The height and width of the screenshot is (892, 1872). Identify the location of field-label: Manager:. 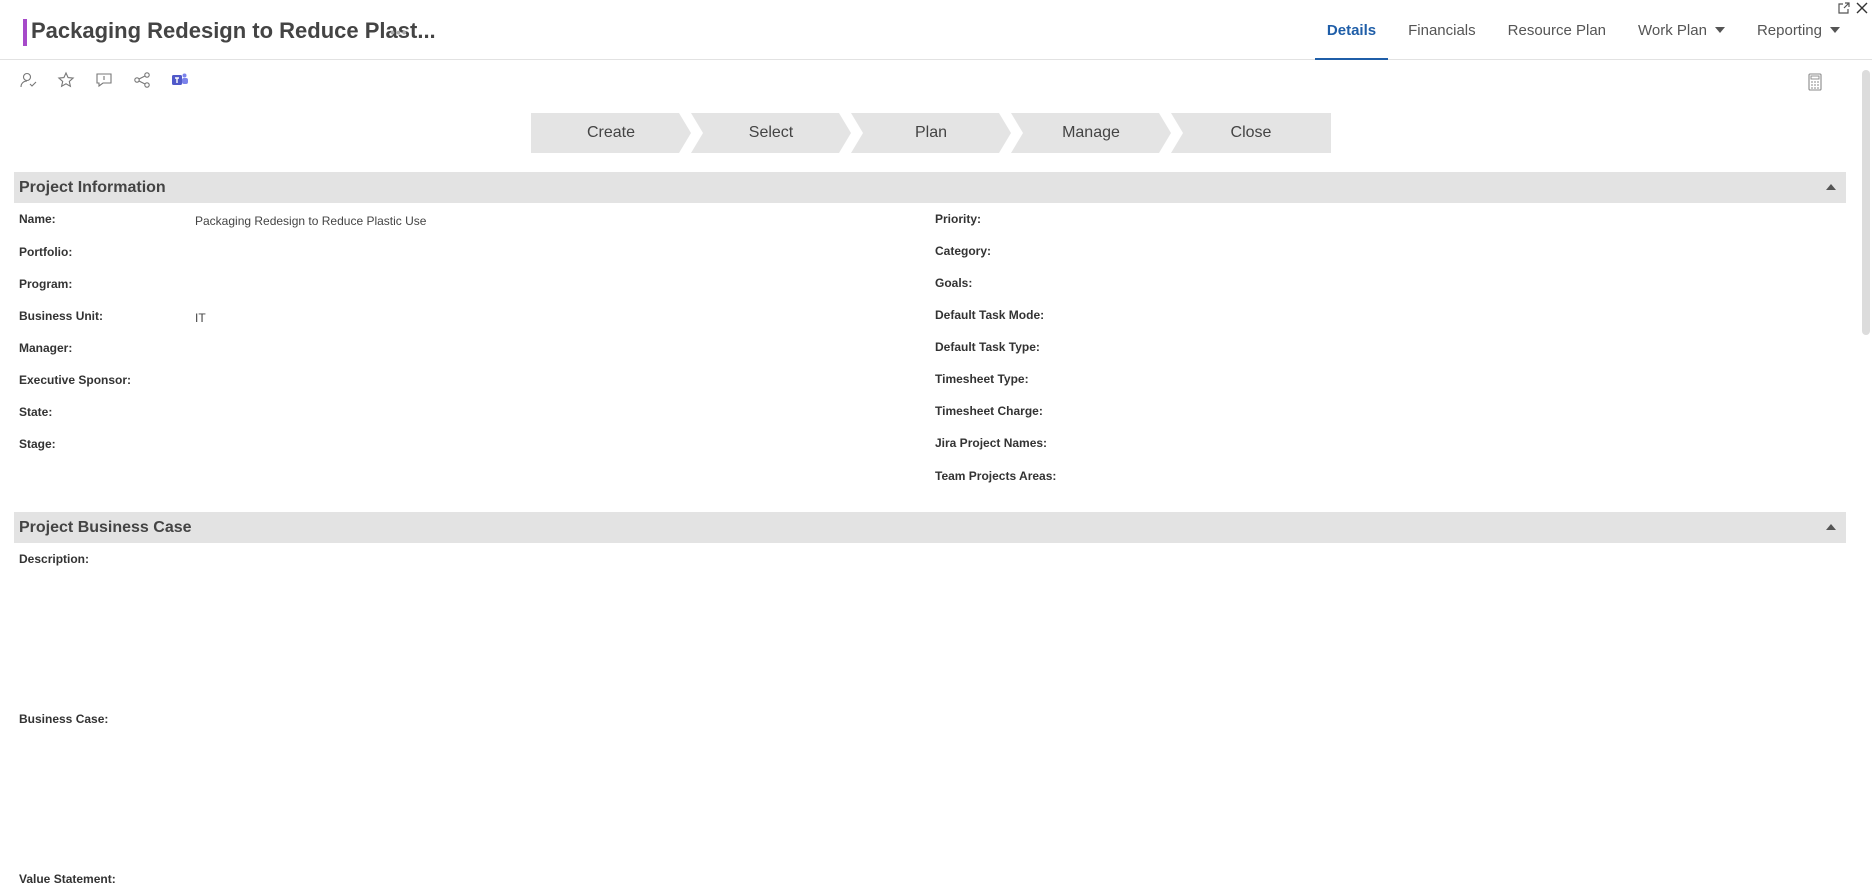
(46, 348).